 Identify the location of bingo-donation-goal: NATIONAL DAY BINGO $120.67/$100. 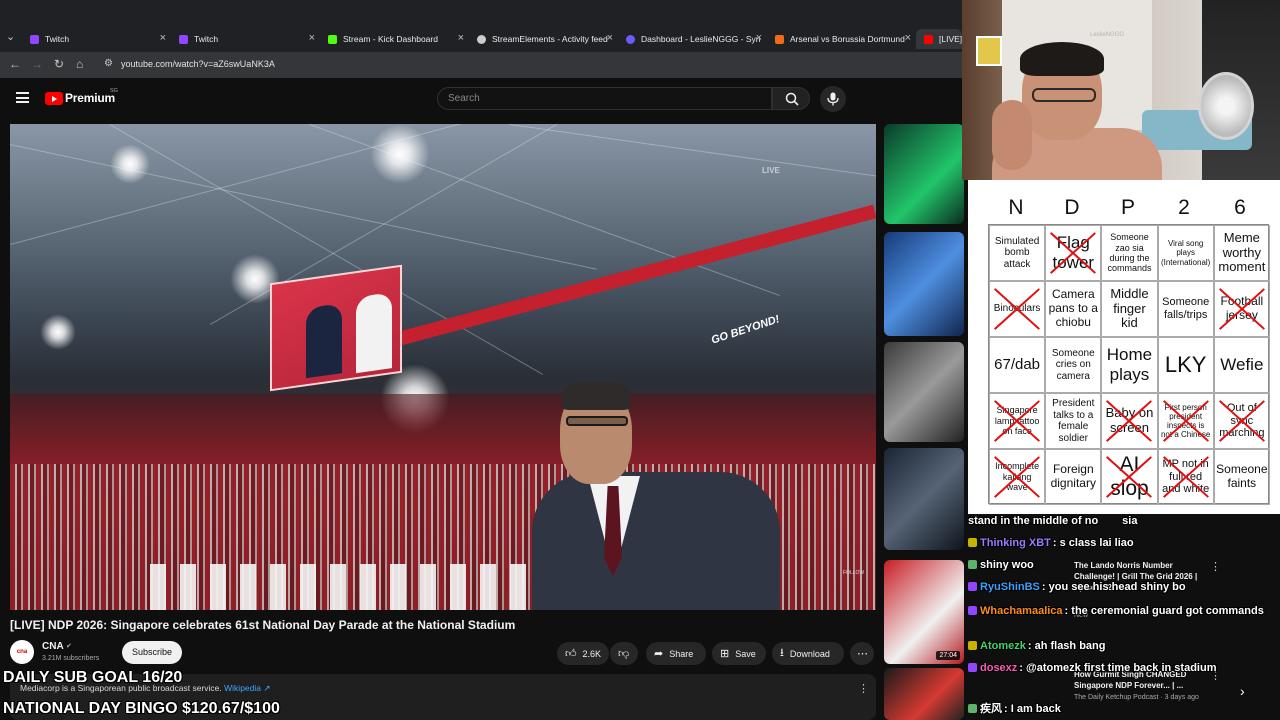
(141, 708).